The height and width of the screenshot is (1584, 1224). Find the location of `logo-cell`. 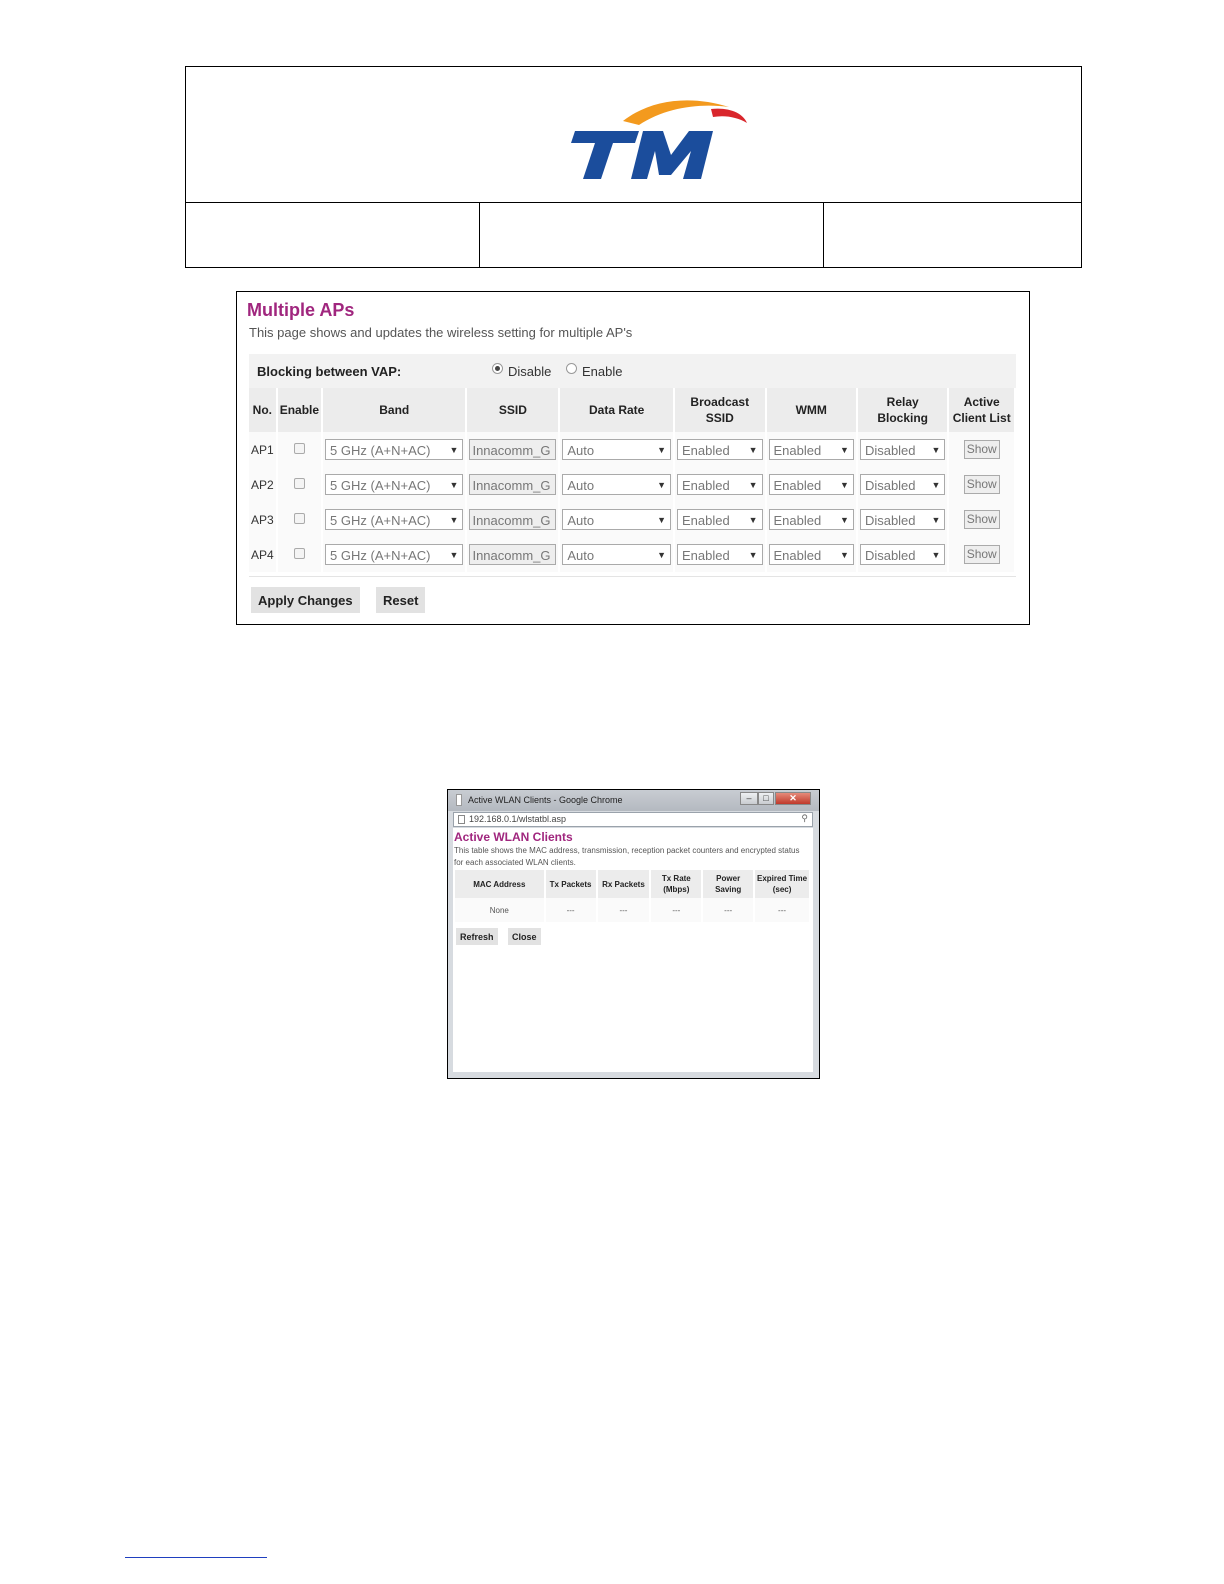

logo-cell is located at coordinates (633, 135).